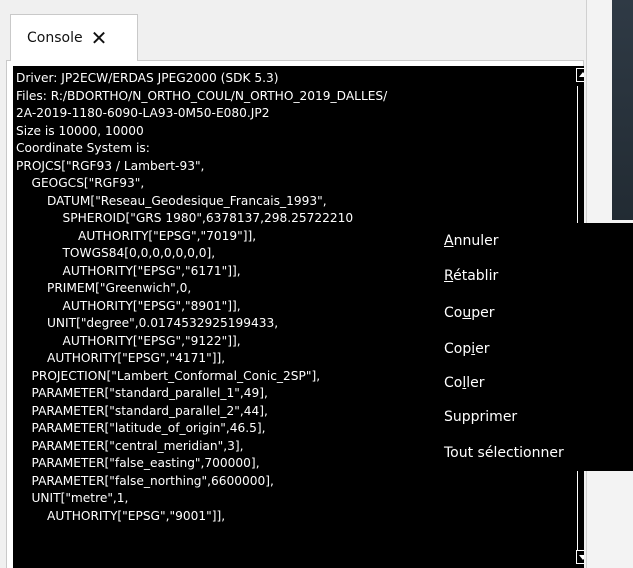  What do you see at coordinates (580, 557) in the screenshot?
I see `scroll-down-arrow-icon` at bounding box center [580, 557].